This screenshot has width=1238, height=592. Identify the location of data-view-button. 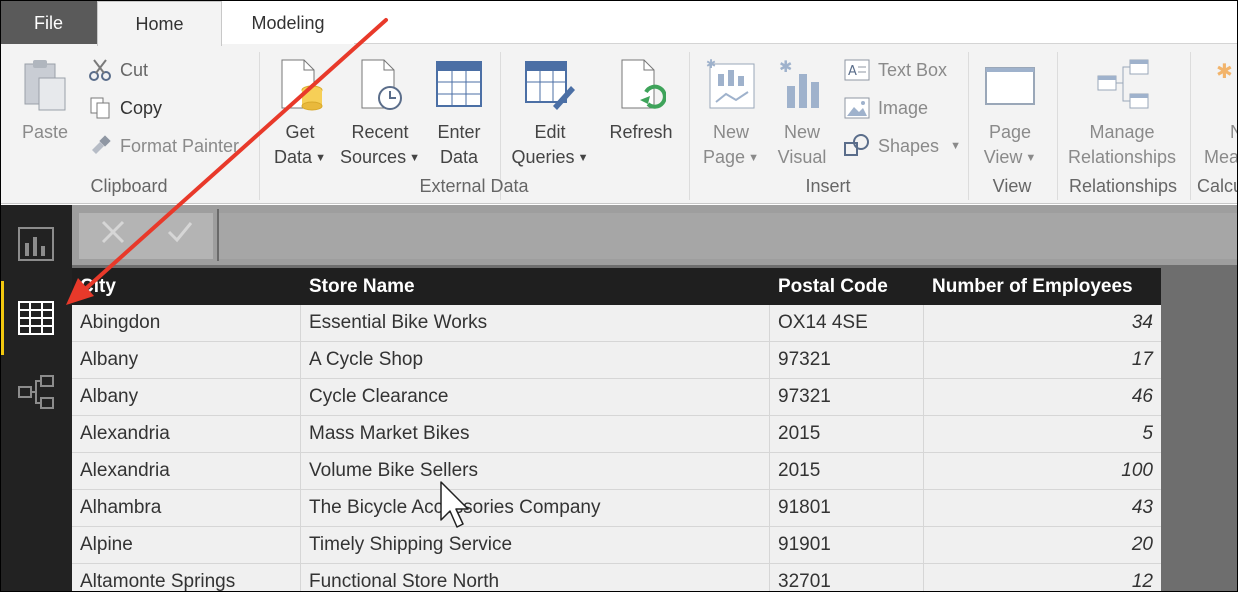
(36, 318).